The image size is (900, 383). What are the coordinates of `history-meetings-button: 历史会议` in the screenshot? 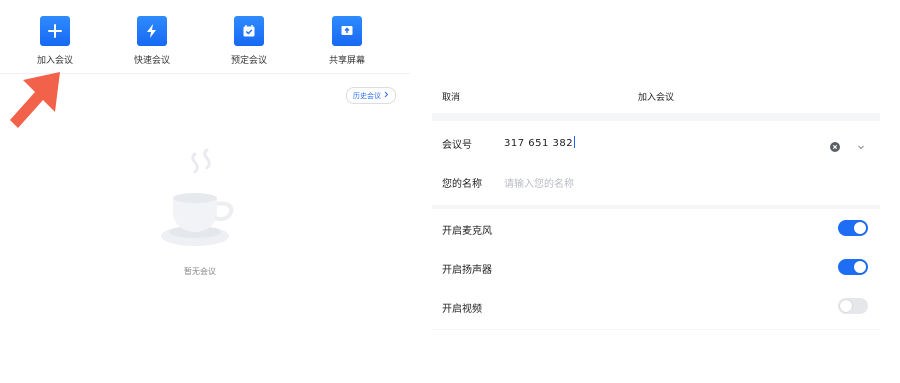 It's located at (371, 95).